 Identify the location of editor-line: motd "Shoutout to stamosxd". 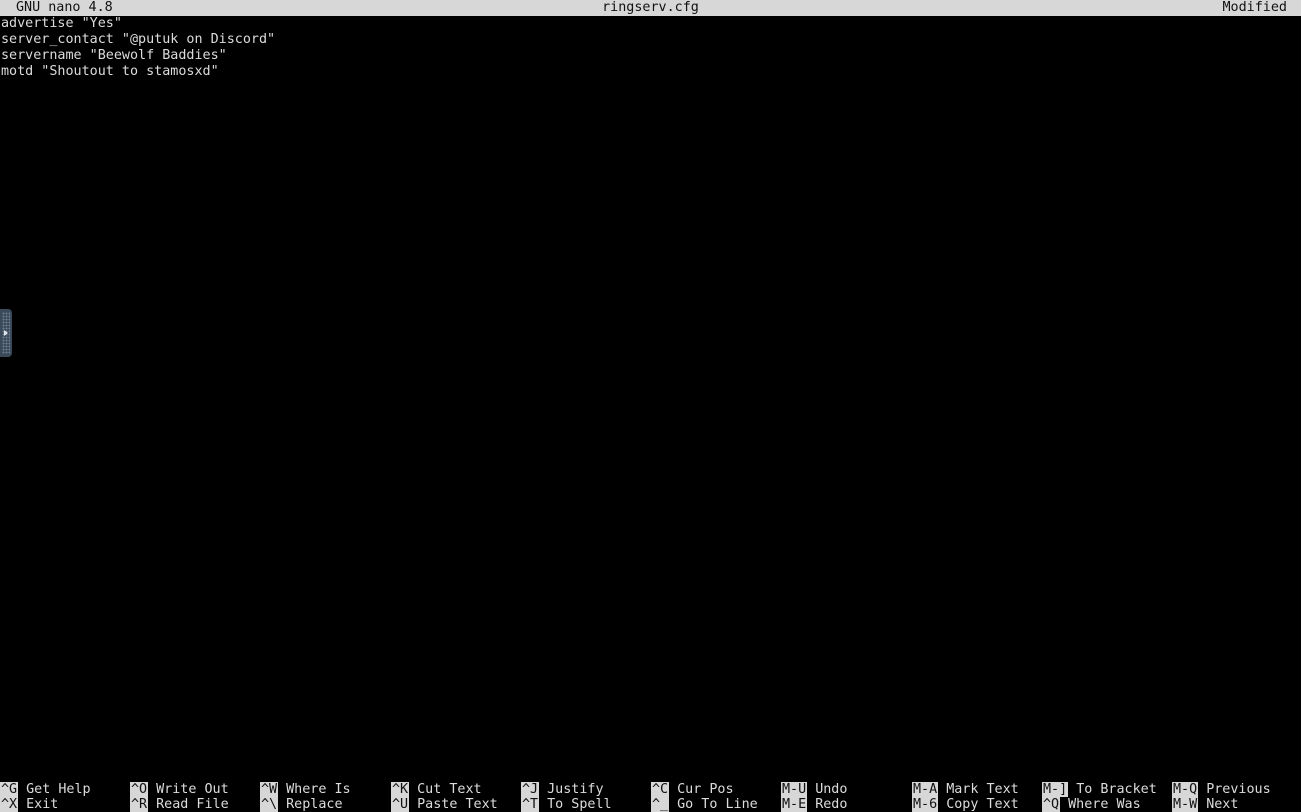
(650, 72).